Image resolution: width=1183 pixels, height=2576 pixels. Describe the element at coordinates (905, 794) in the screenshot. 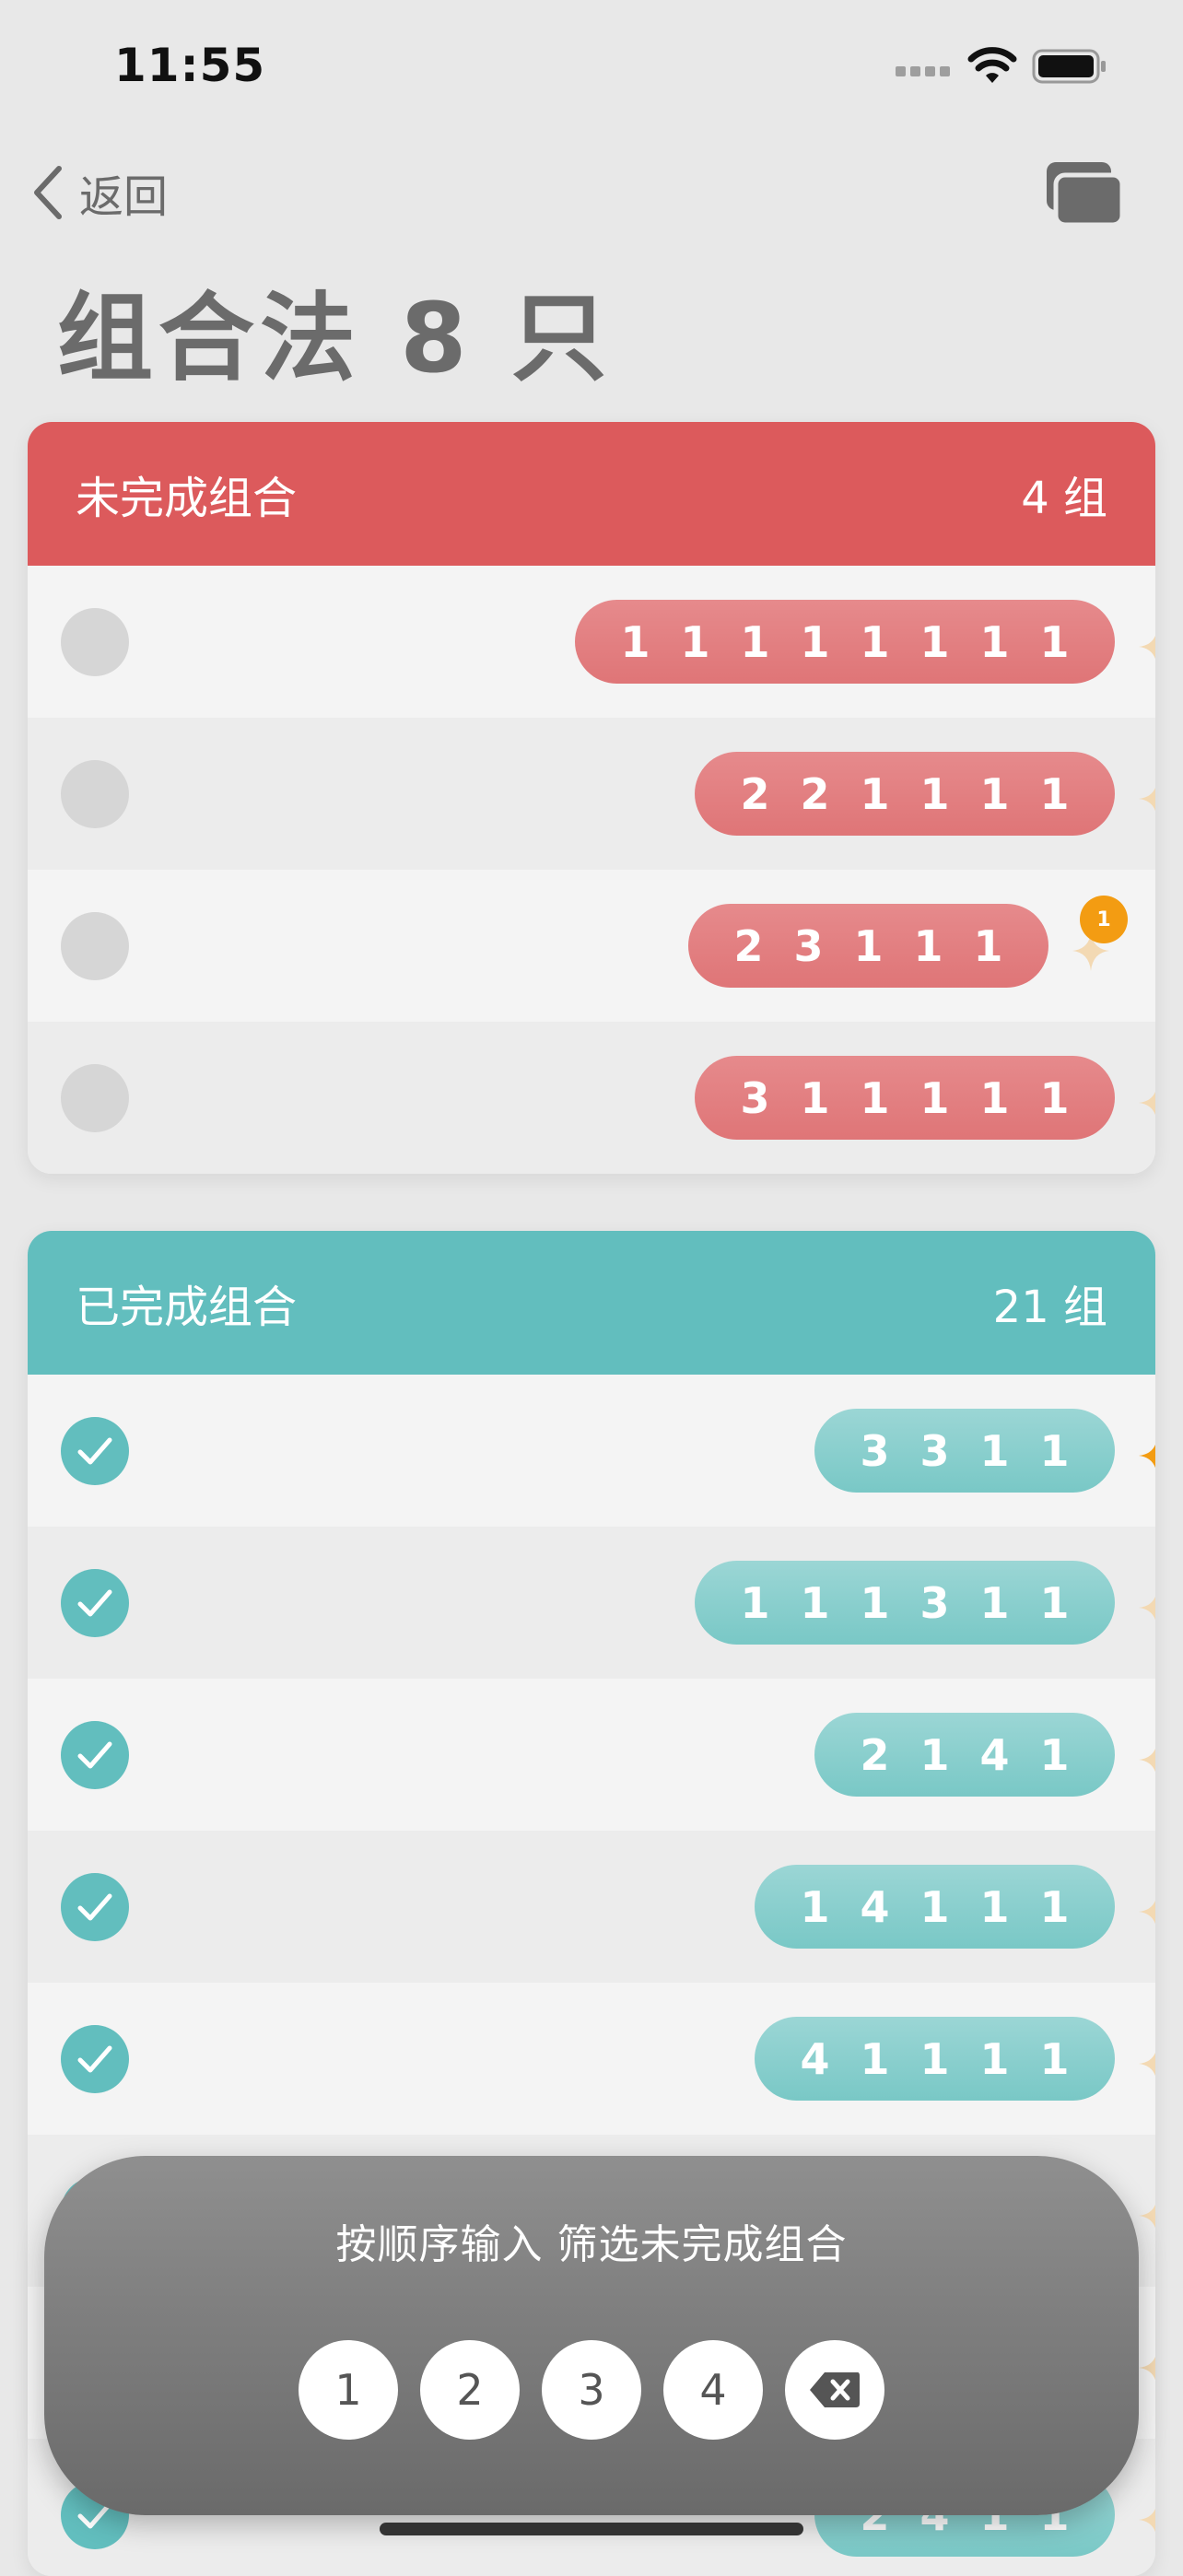

I see `combination-pill: 221111` at that location.